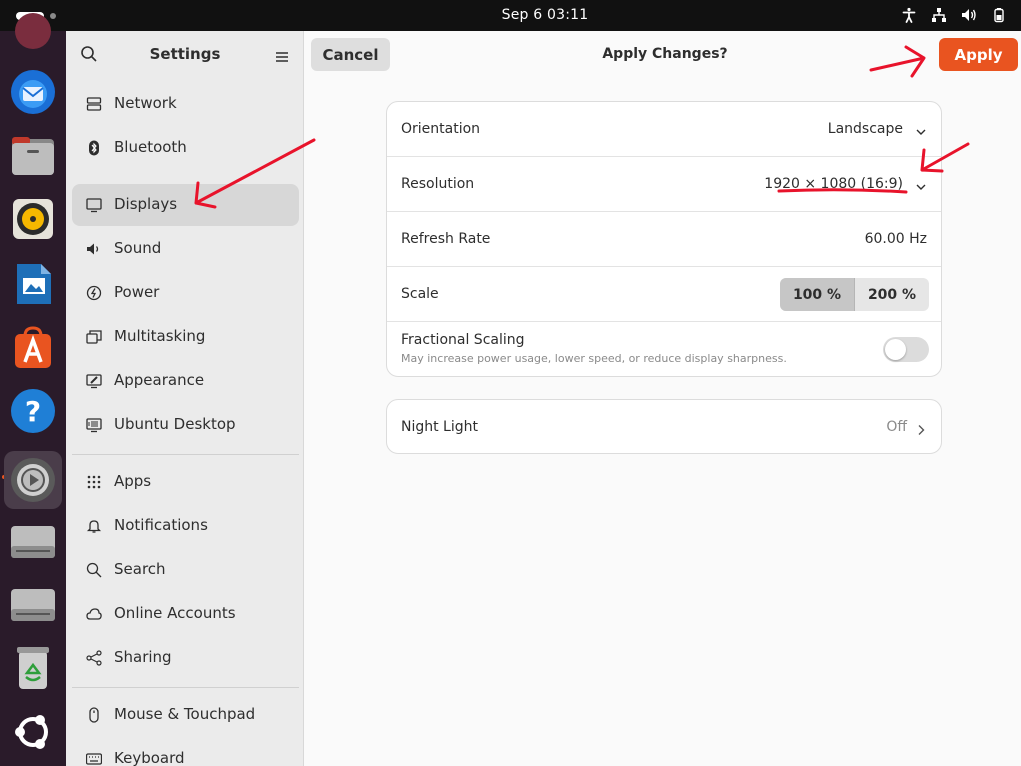 The image size is (1021, 766). Describe the element at coordinates (817, 294) in the screenshot. I see `scale-option-100: 100 %` at that location.